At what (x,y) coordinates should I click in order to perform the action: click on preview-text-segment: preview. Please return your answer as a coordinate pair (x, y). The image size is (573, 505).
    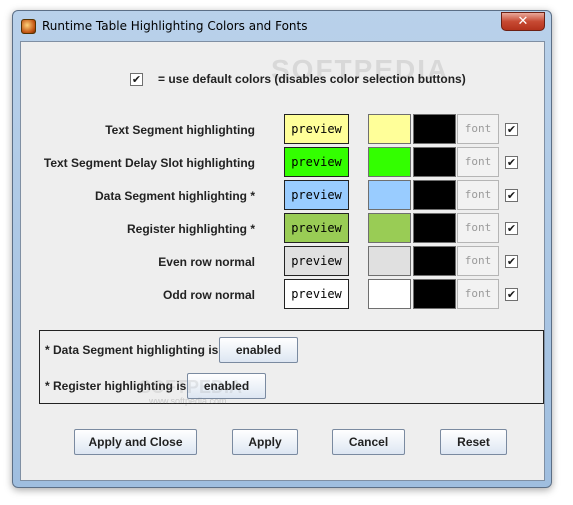
    Looking at the image, I should click on (316, 129).